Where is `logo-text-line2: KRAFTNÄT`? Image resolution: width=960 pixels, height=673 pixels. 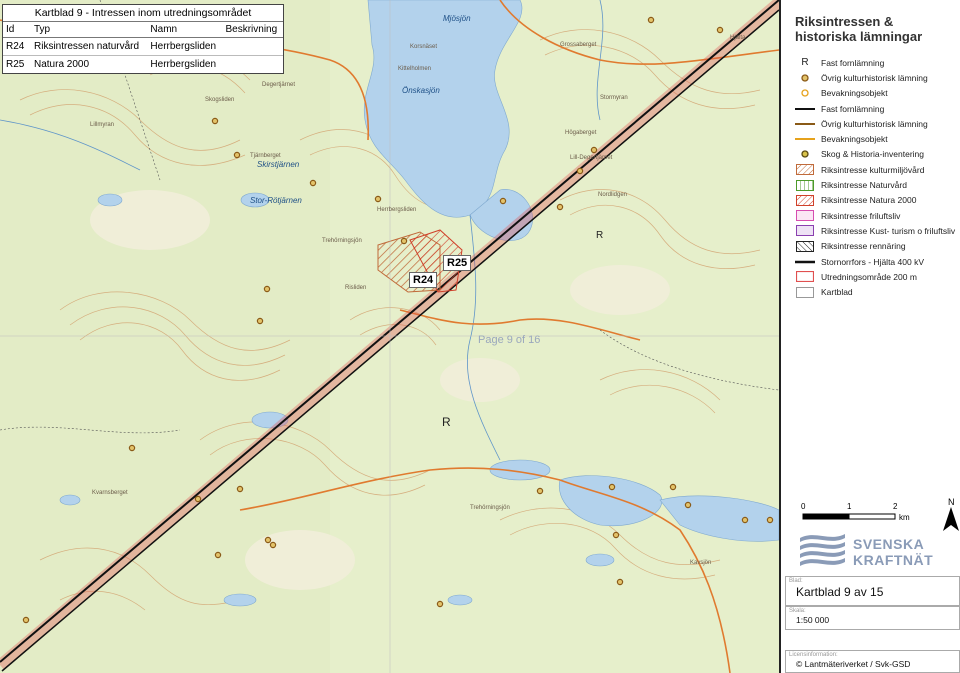
logo-text-line2: KRAFTNÄT is located at coordinates (893, 560).